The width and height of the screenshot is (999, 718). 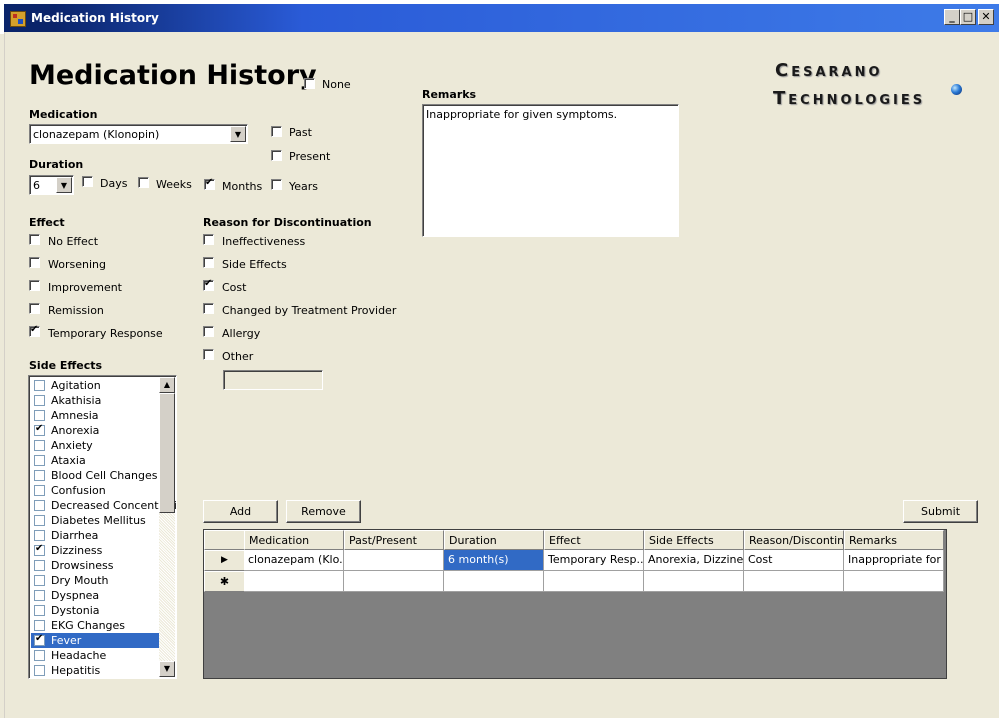 What do you see at coordinates (95, 445) in the screenshot?
I see `side-effect-item-anxiety: Anxiety` at bounding box center [95, 445].